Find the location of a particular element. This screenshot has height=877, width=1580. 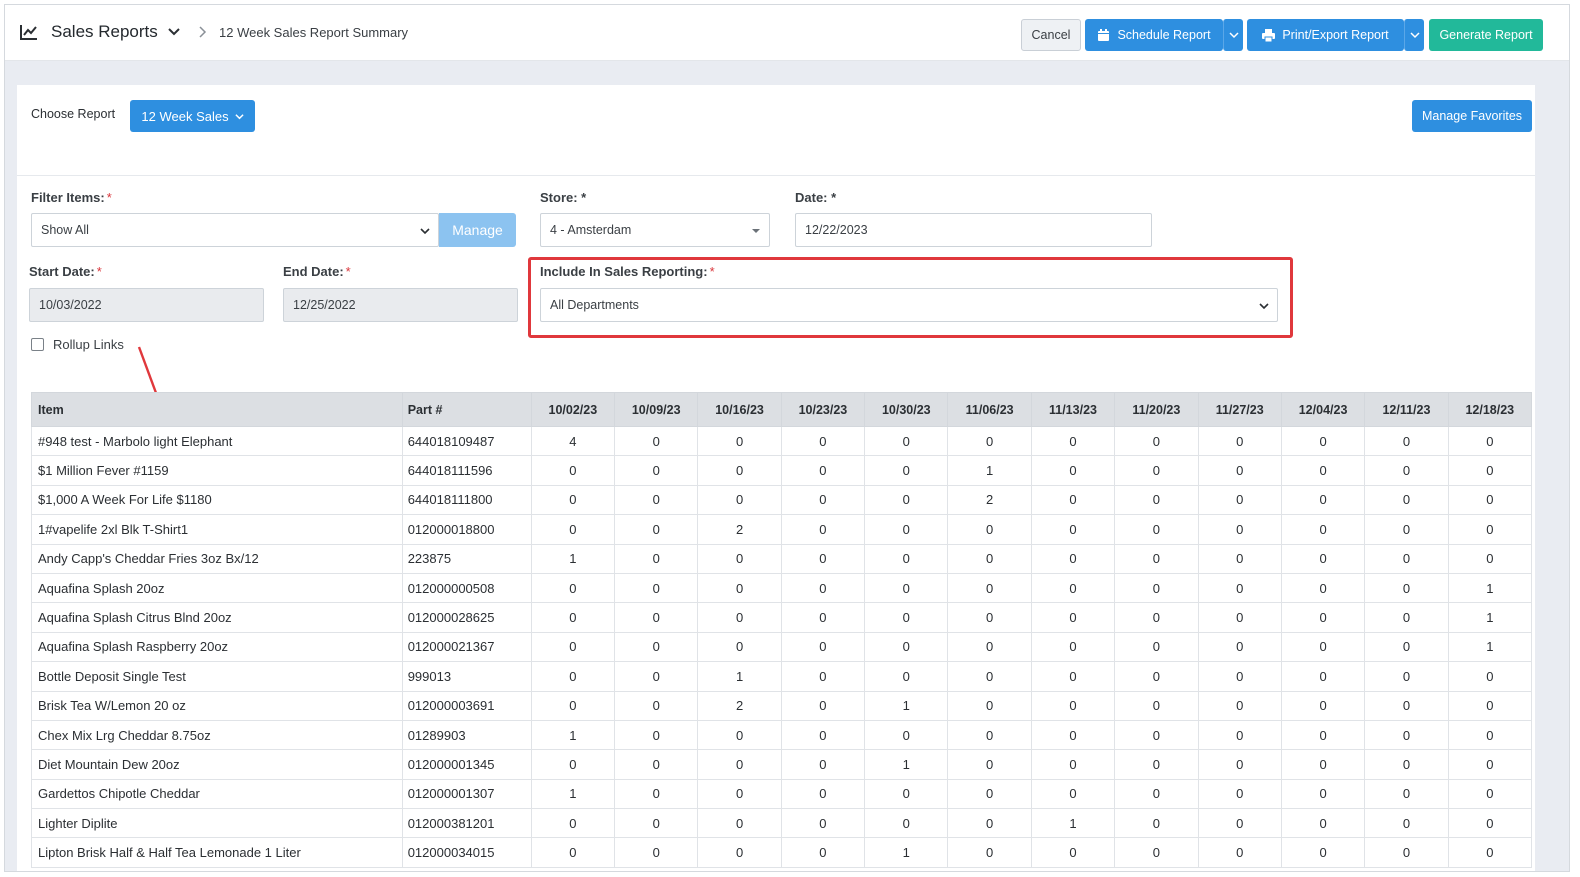

item-name-cell: Aquafina Splash 20oz is located at coordinates (217, 588).